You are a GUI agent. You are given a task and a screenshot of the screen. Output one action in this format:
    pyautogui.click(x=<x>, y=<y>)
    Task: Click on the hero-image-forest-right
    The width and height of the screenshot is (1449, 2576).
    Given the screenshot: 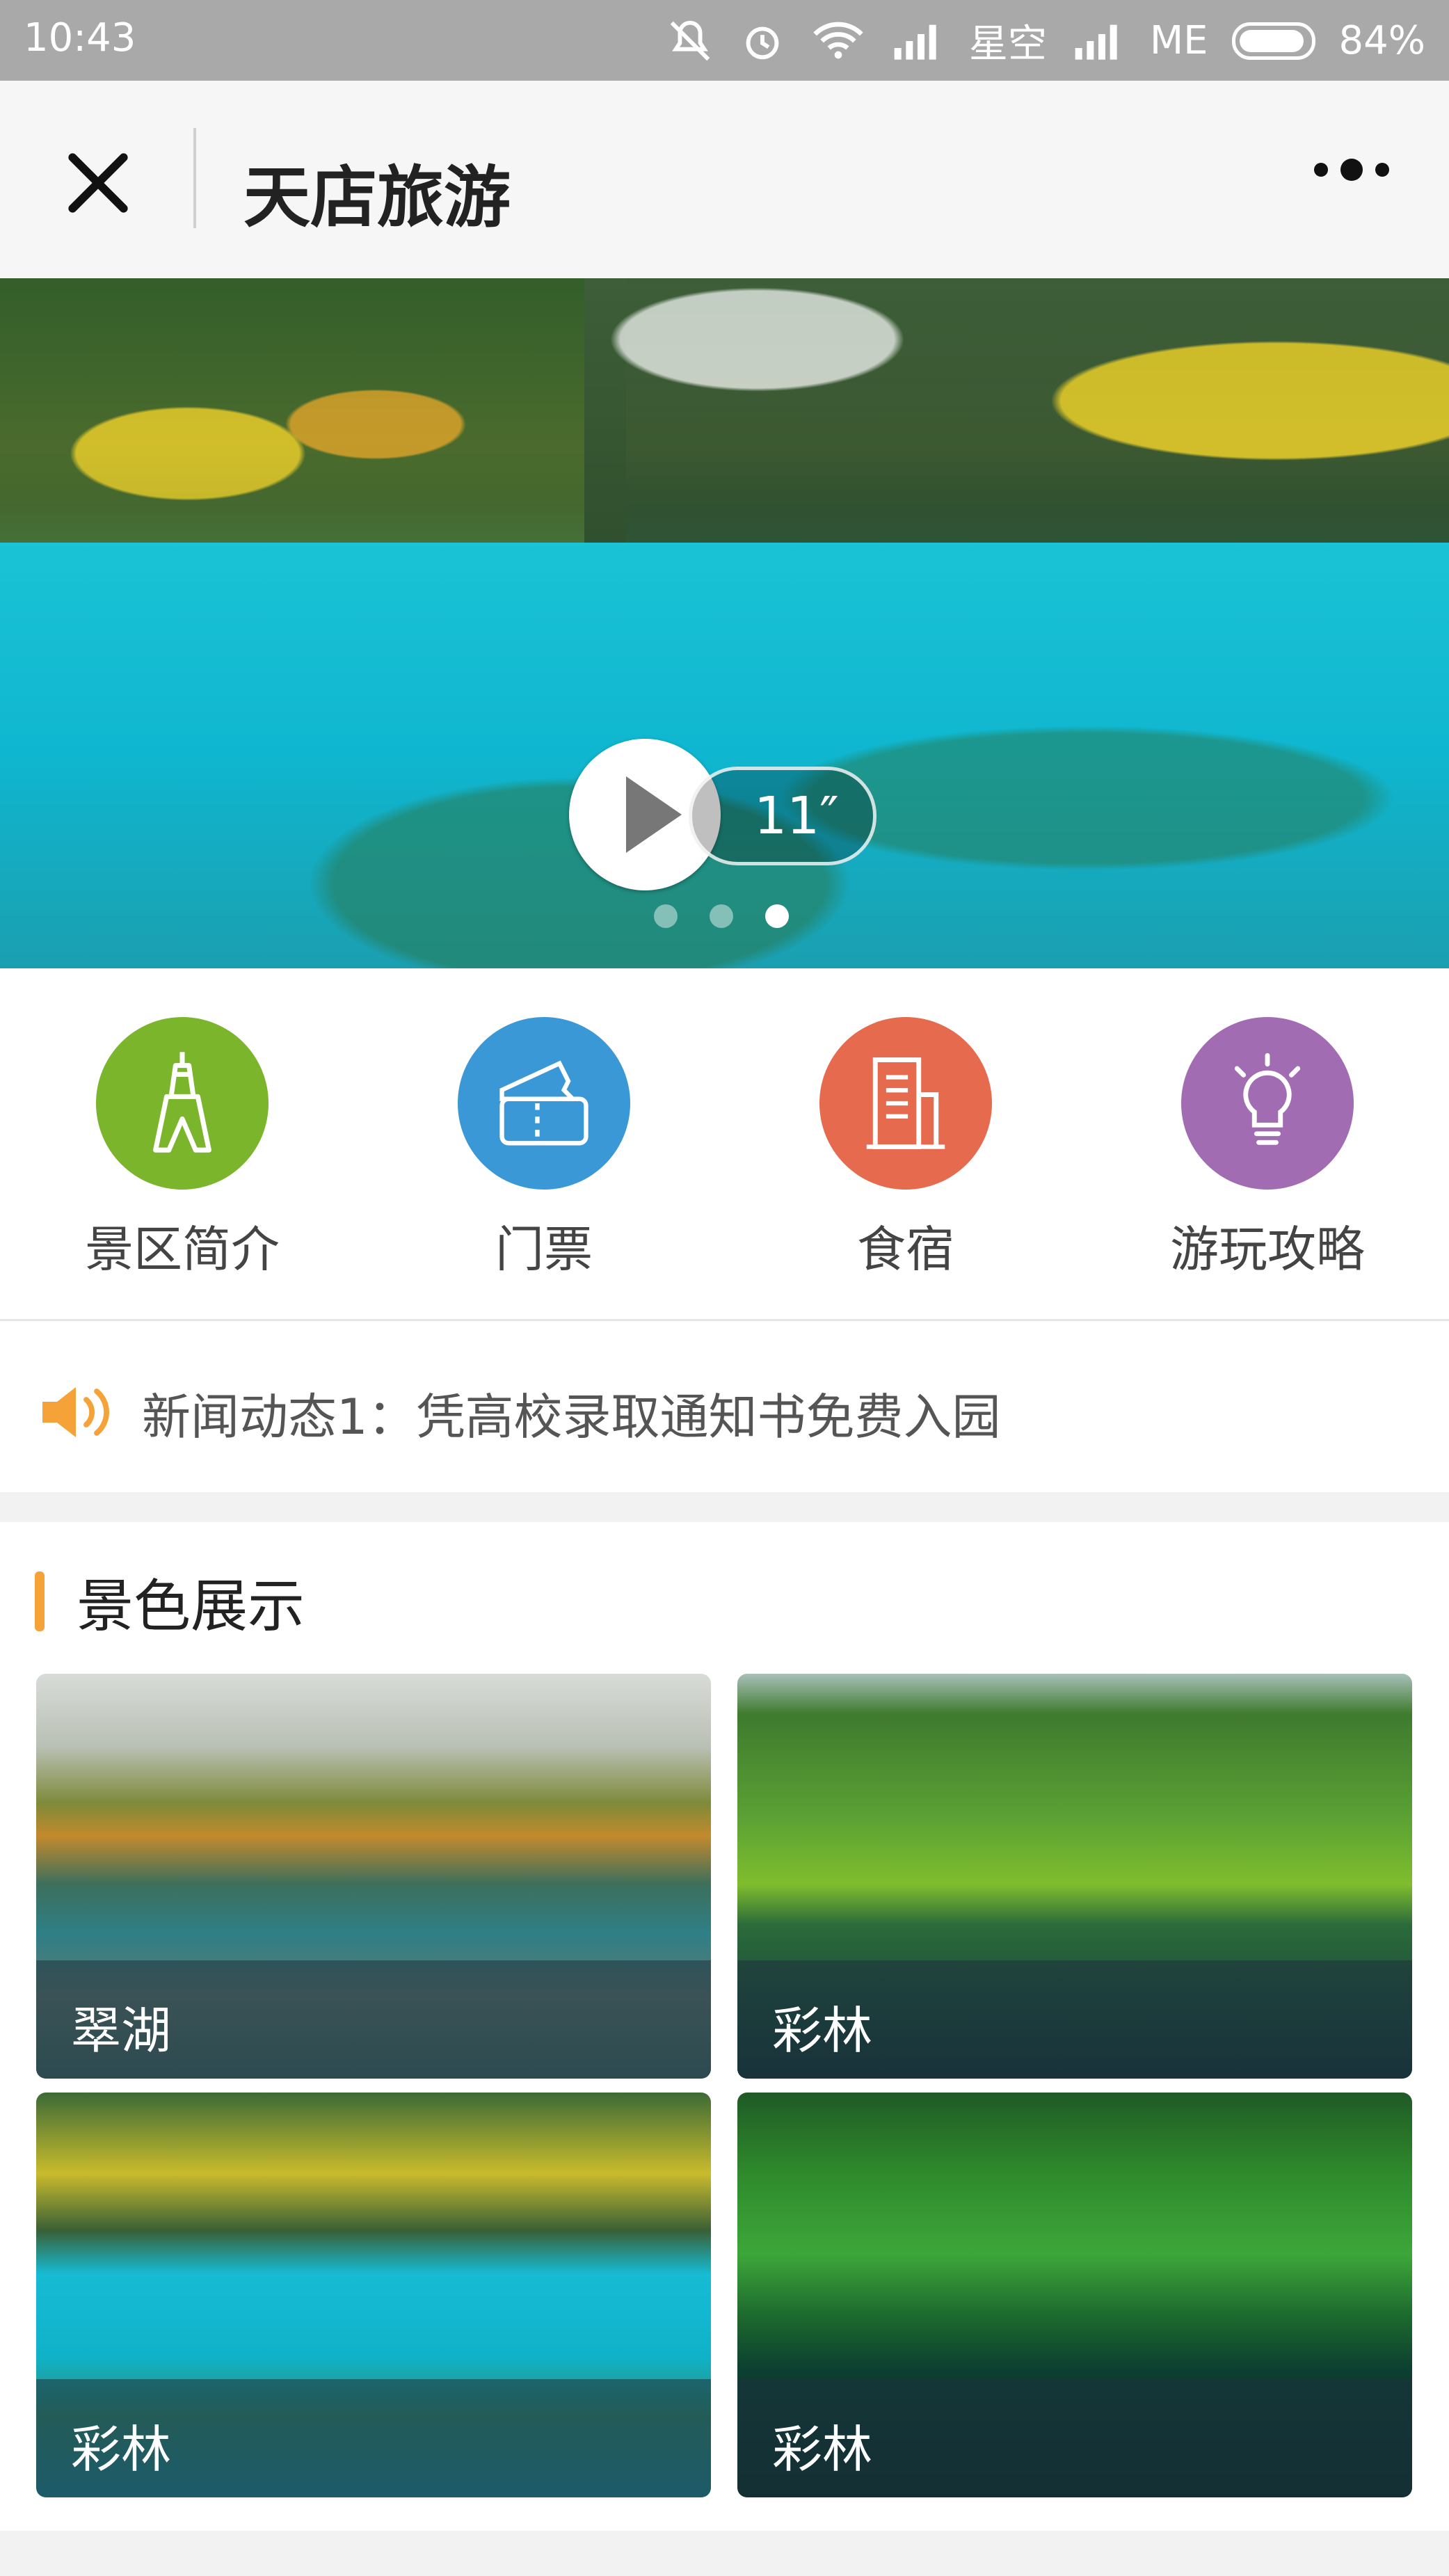 What is the action you would take?
    pyautogui.click(x=1016, y=431)
    